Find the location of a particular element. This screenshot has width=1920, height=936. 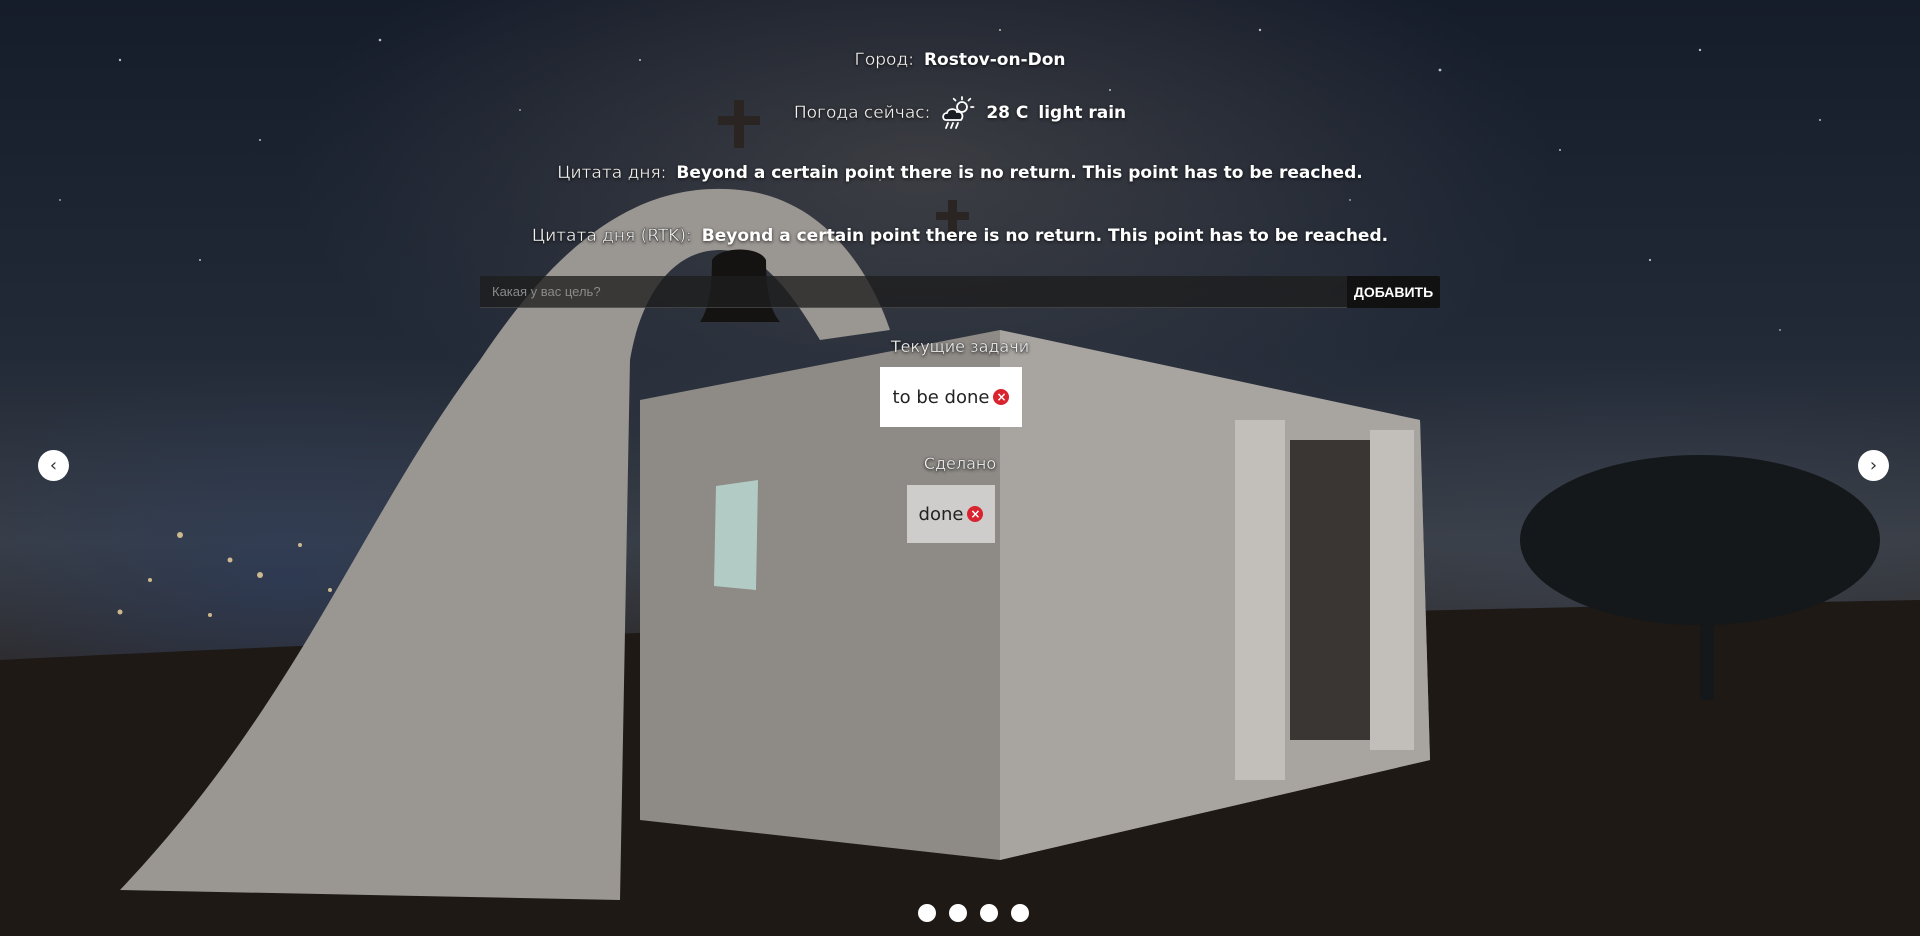

quote-rtk-label: Цитата дня (RTK): is located at coordinates (611, 236).